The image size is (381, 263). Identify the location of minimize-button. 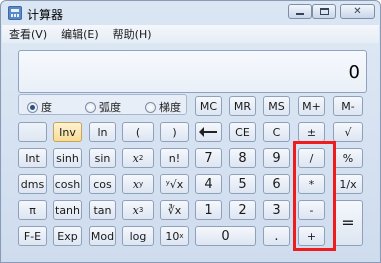
(300, 11).